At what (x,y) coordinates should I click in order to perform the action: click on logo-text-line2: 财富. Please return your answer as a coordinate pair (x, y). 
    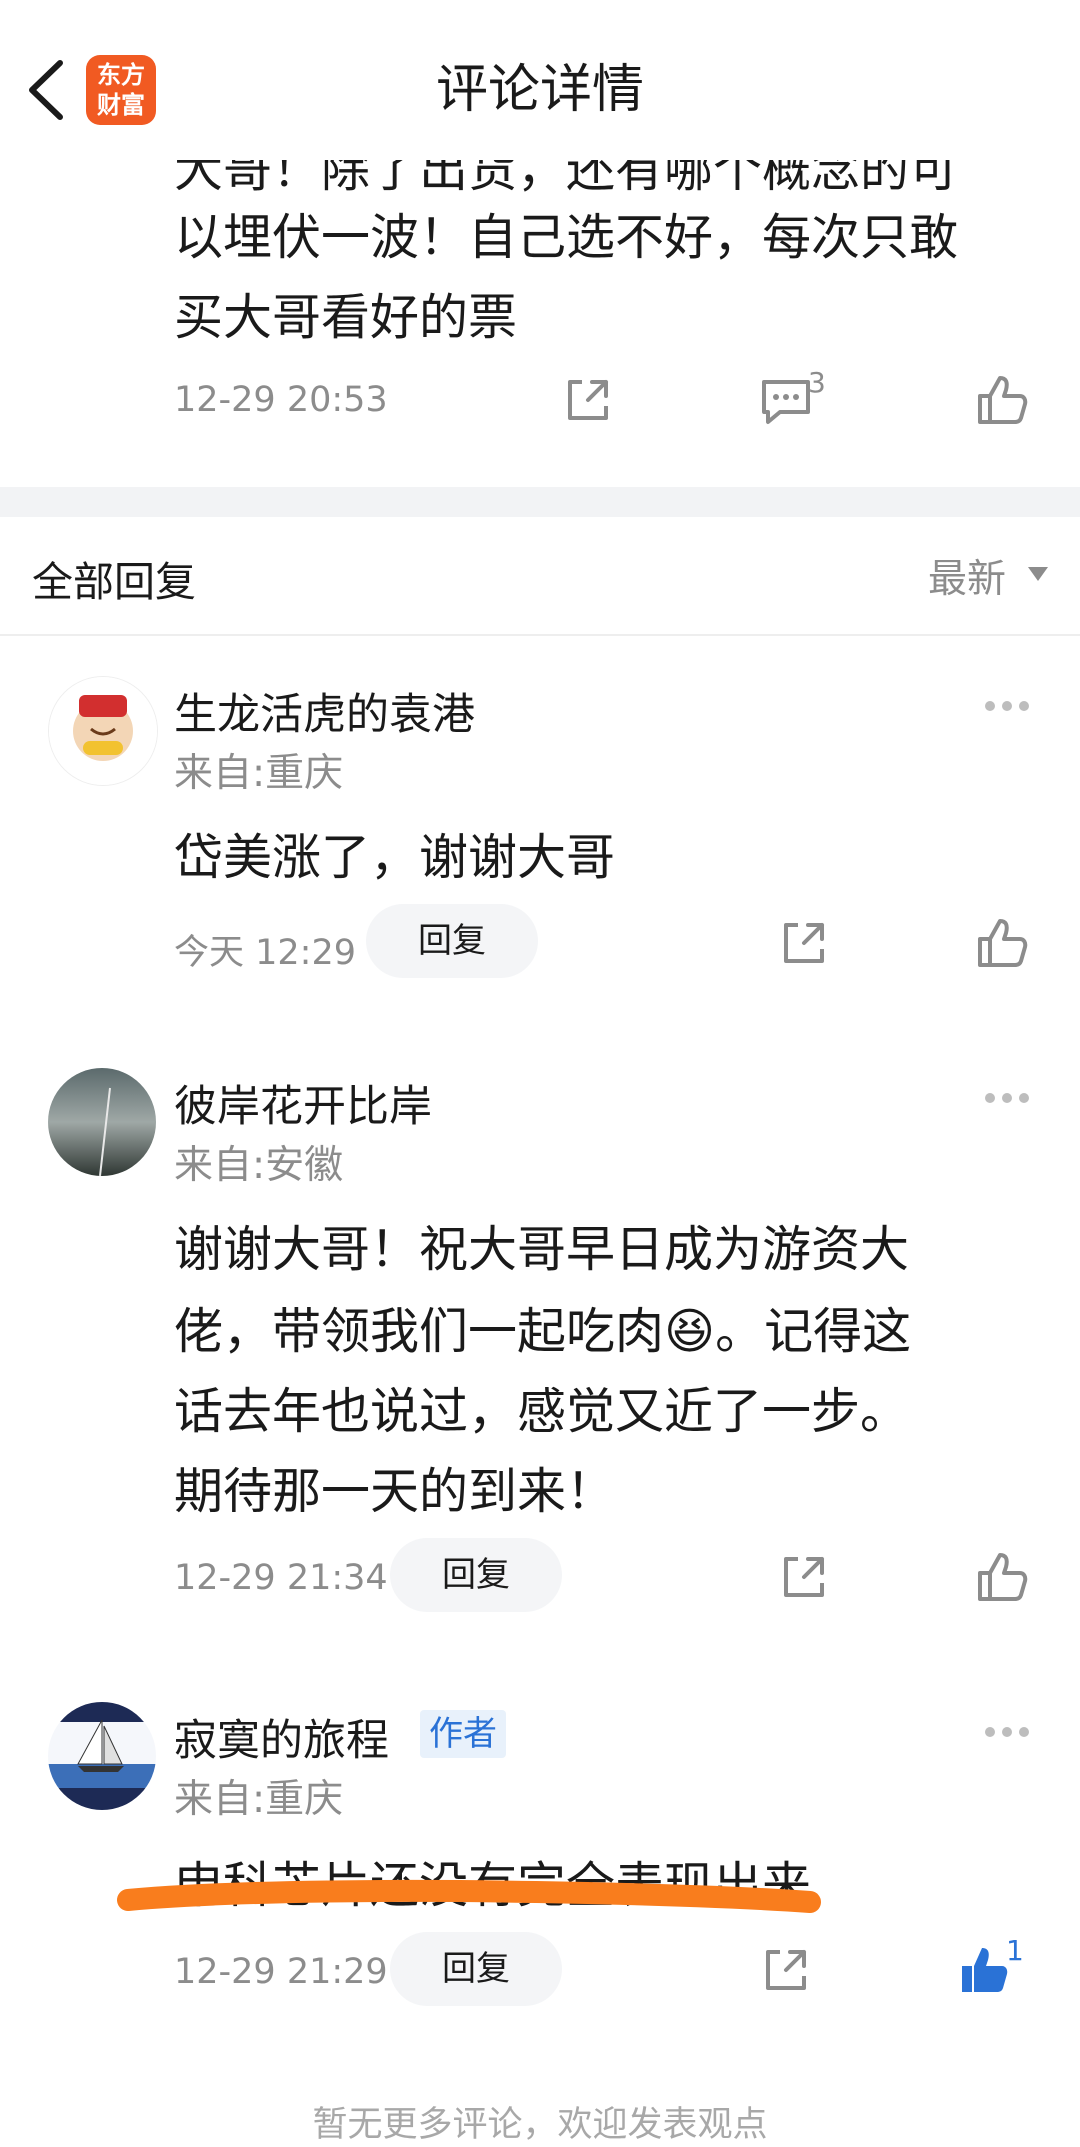
    Looking at the image, I should click on (121, 105).